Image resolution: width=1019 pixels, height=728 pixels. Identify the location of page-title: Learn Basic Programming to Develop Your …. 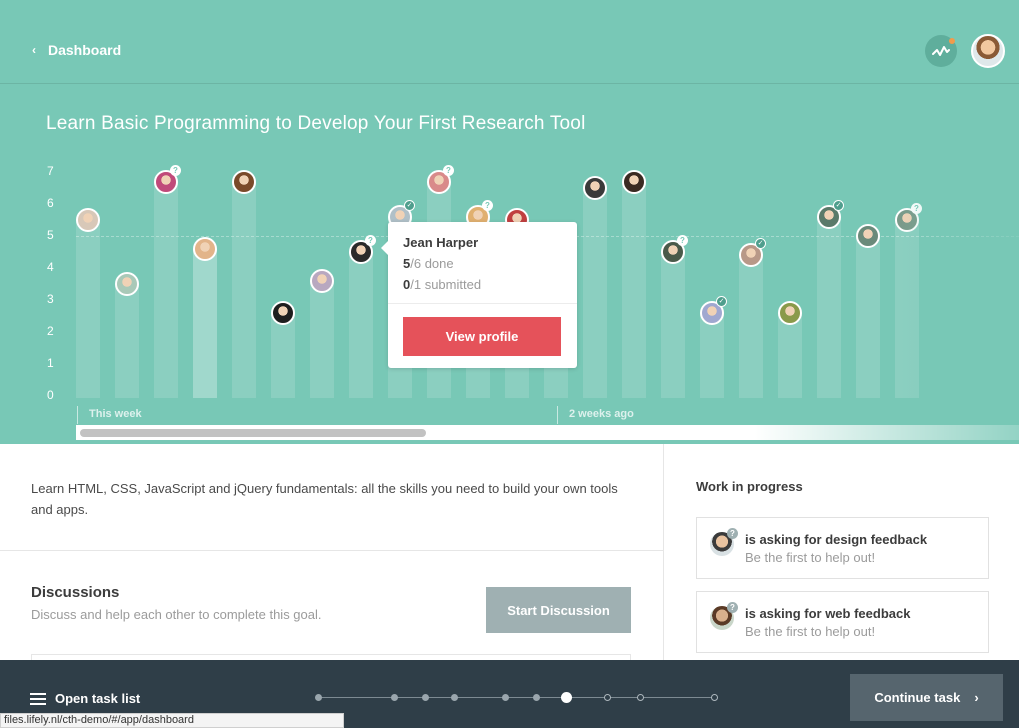
(316, 123).